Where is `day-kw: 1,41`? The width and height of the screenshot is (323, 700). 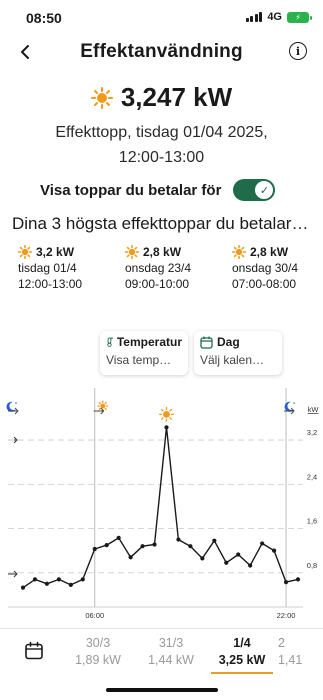 day-kw: 1,41 is located at coordinates (290, 660).